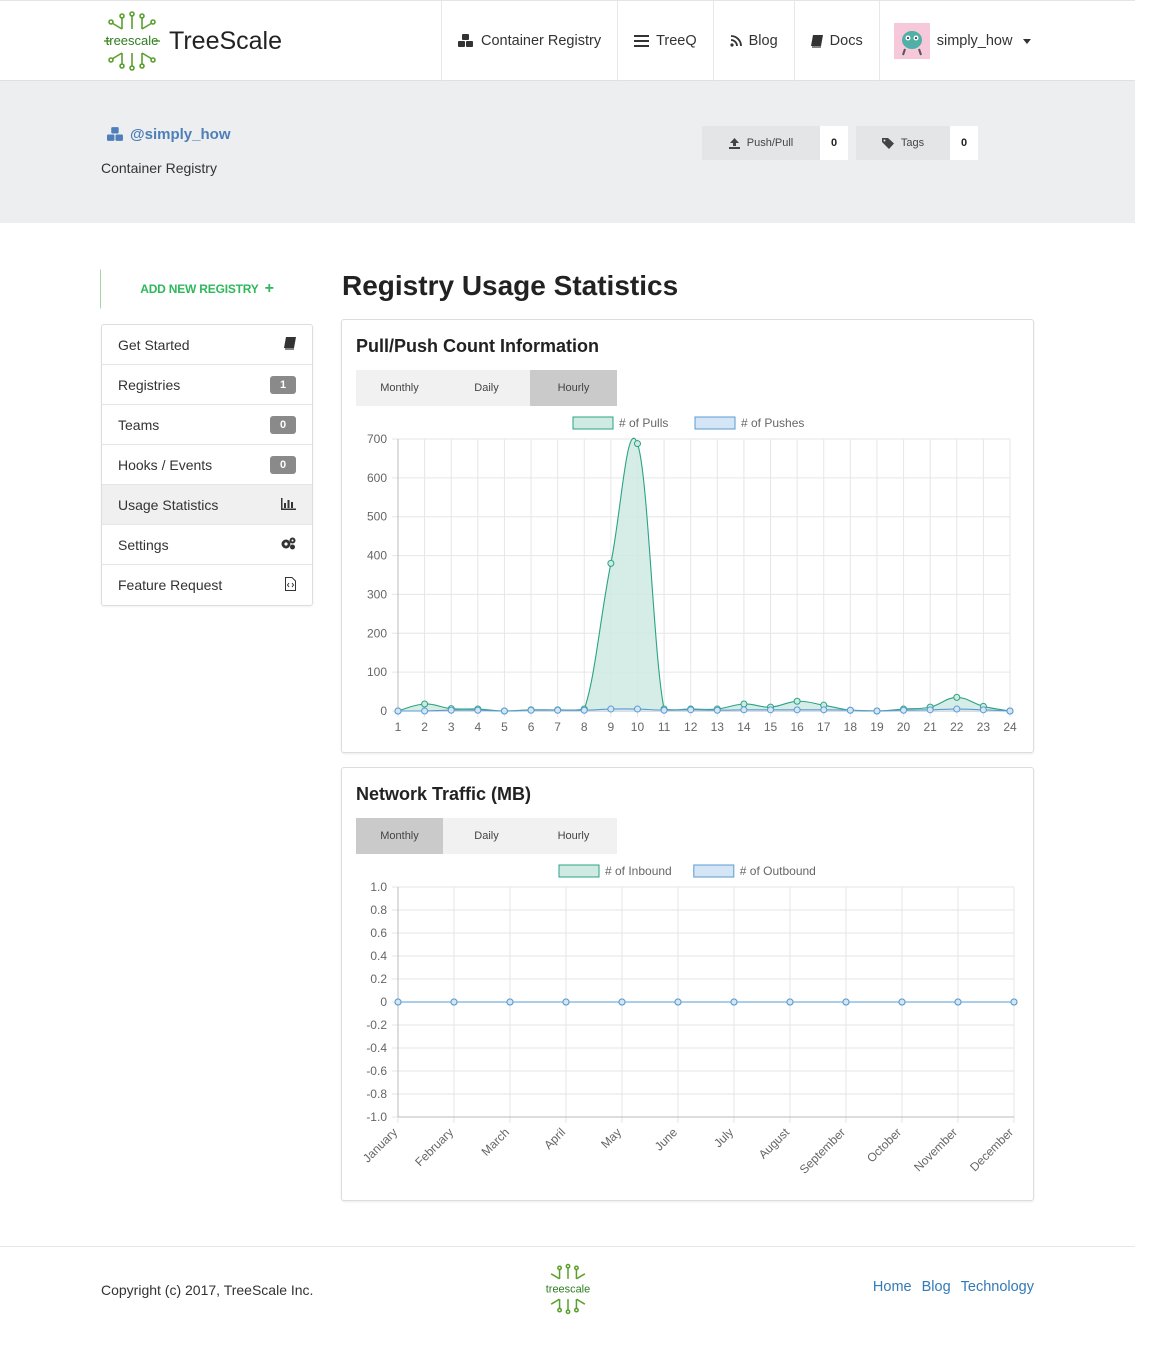  I want to click on add-new-registry-button: ADD NEW REGISTRY +, so click(206, 289).